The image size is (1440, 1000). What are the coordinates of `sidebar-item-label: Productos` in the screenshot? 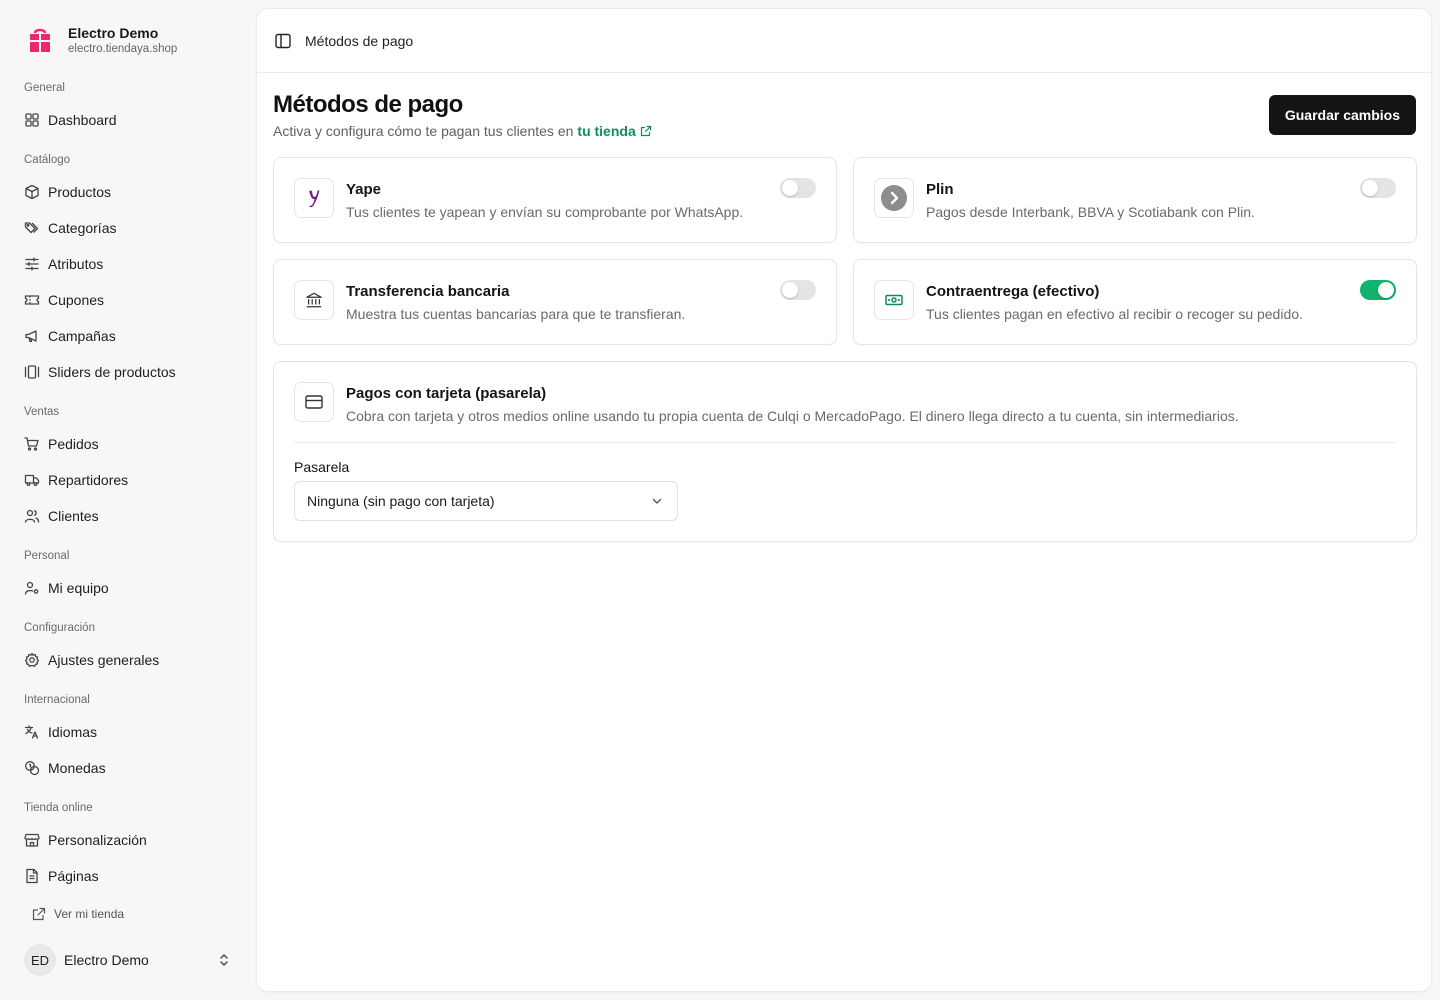 It's located at (80, 192).